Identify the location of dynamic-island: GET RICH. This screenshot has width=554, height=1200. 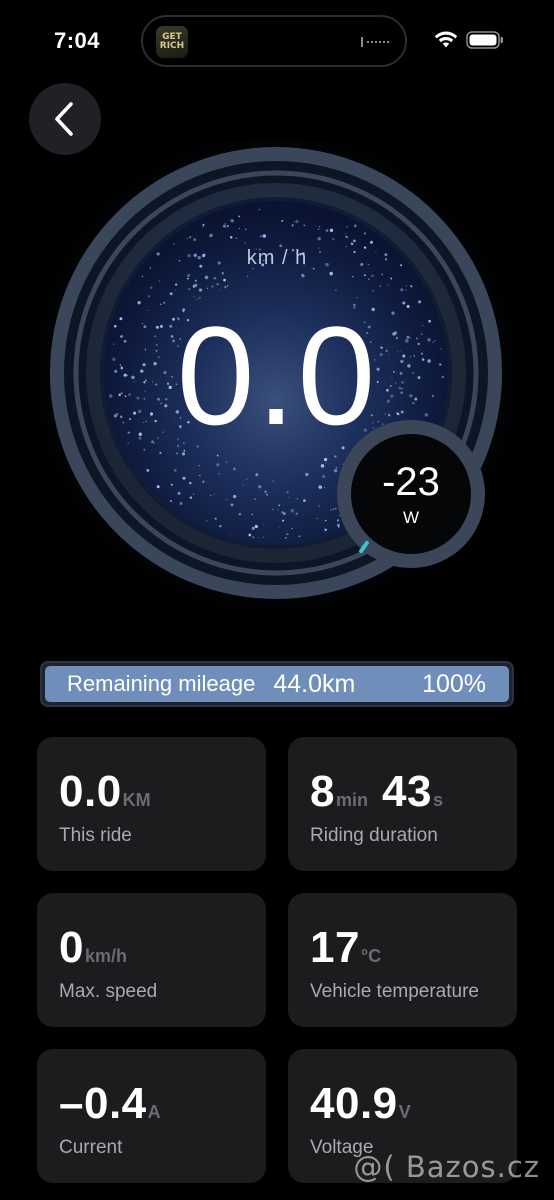
(274, 41).